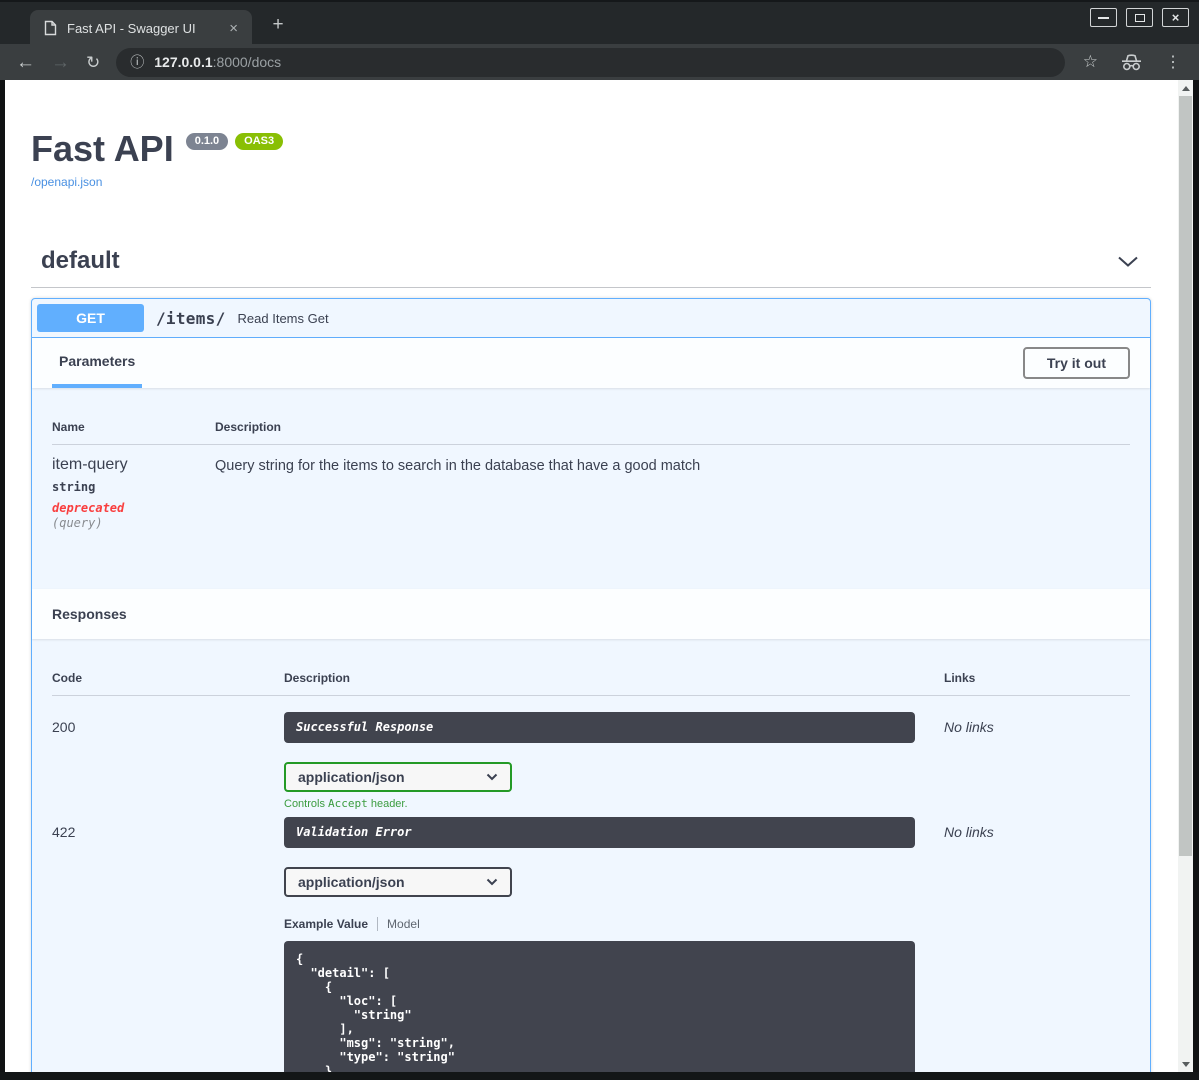 The image size is (1199, 1080). Describe the element at coordinates (74, 487) in the screenshot. I see `param-type: string` at that location.